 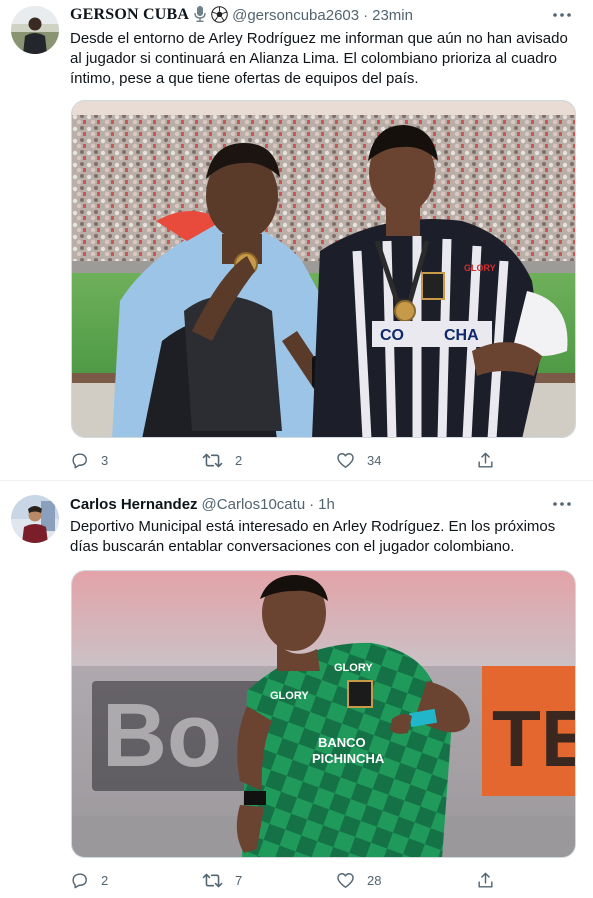 I want to click on soccer-ball-icon, so click(x=219, y=15).